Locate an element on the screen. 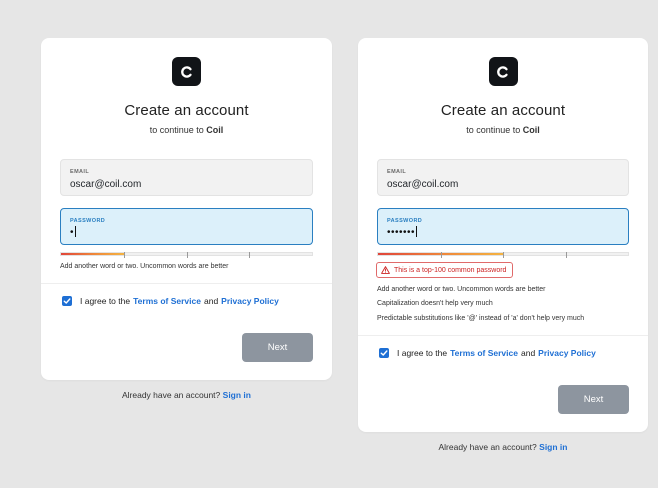  warning-triangle-icon is located at coordinates (385, 270).